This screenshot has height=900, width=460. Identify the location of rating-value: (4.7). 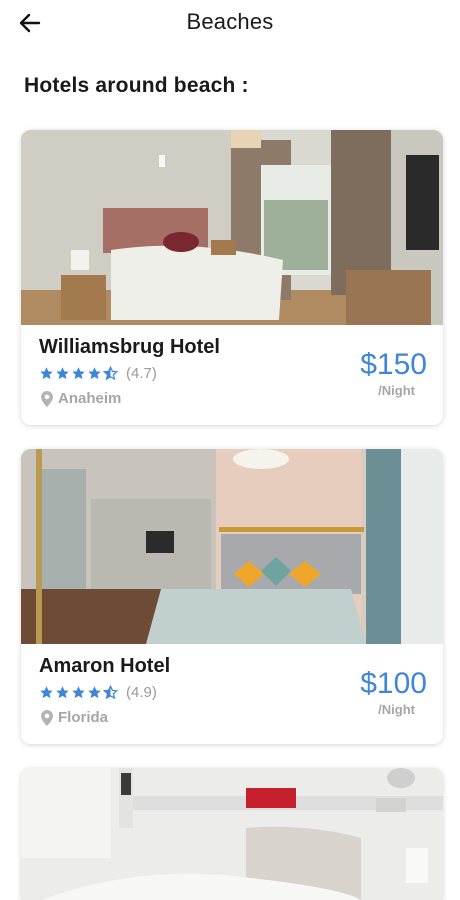
(141, 373).